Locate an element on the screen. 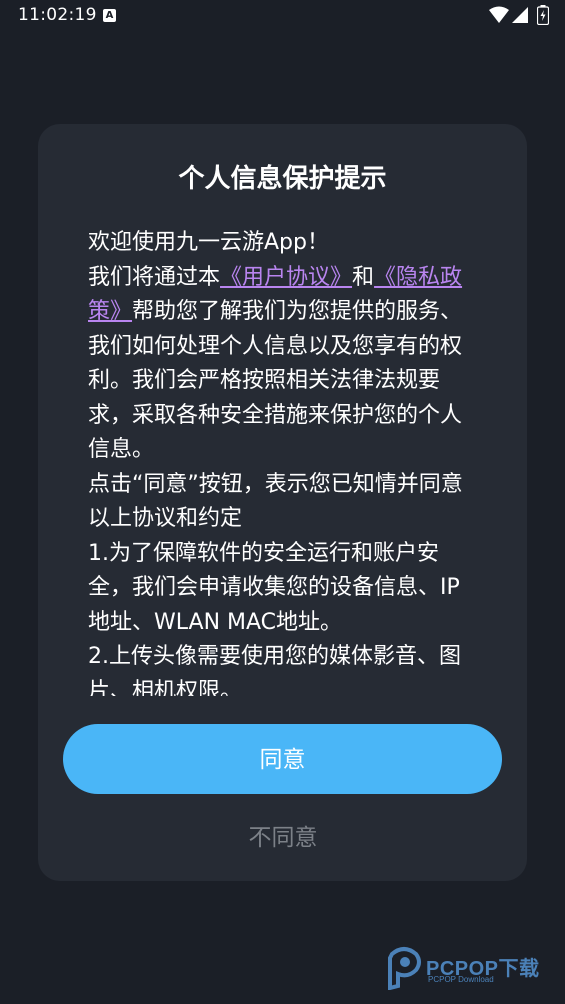 The image size is (565, 1004). consent-text: 点击“同意”按钮，表示您已知情并同意以上协议和约定 is located at coordinates (275, 501).